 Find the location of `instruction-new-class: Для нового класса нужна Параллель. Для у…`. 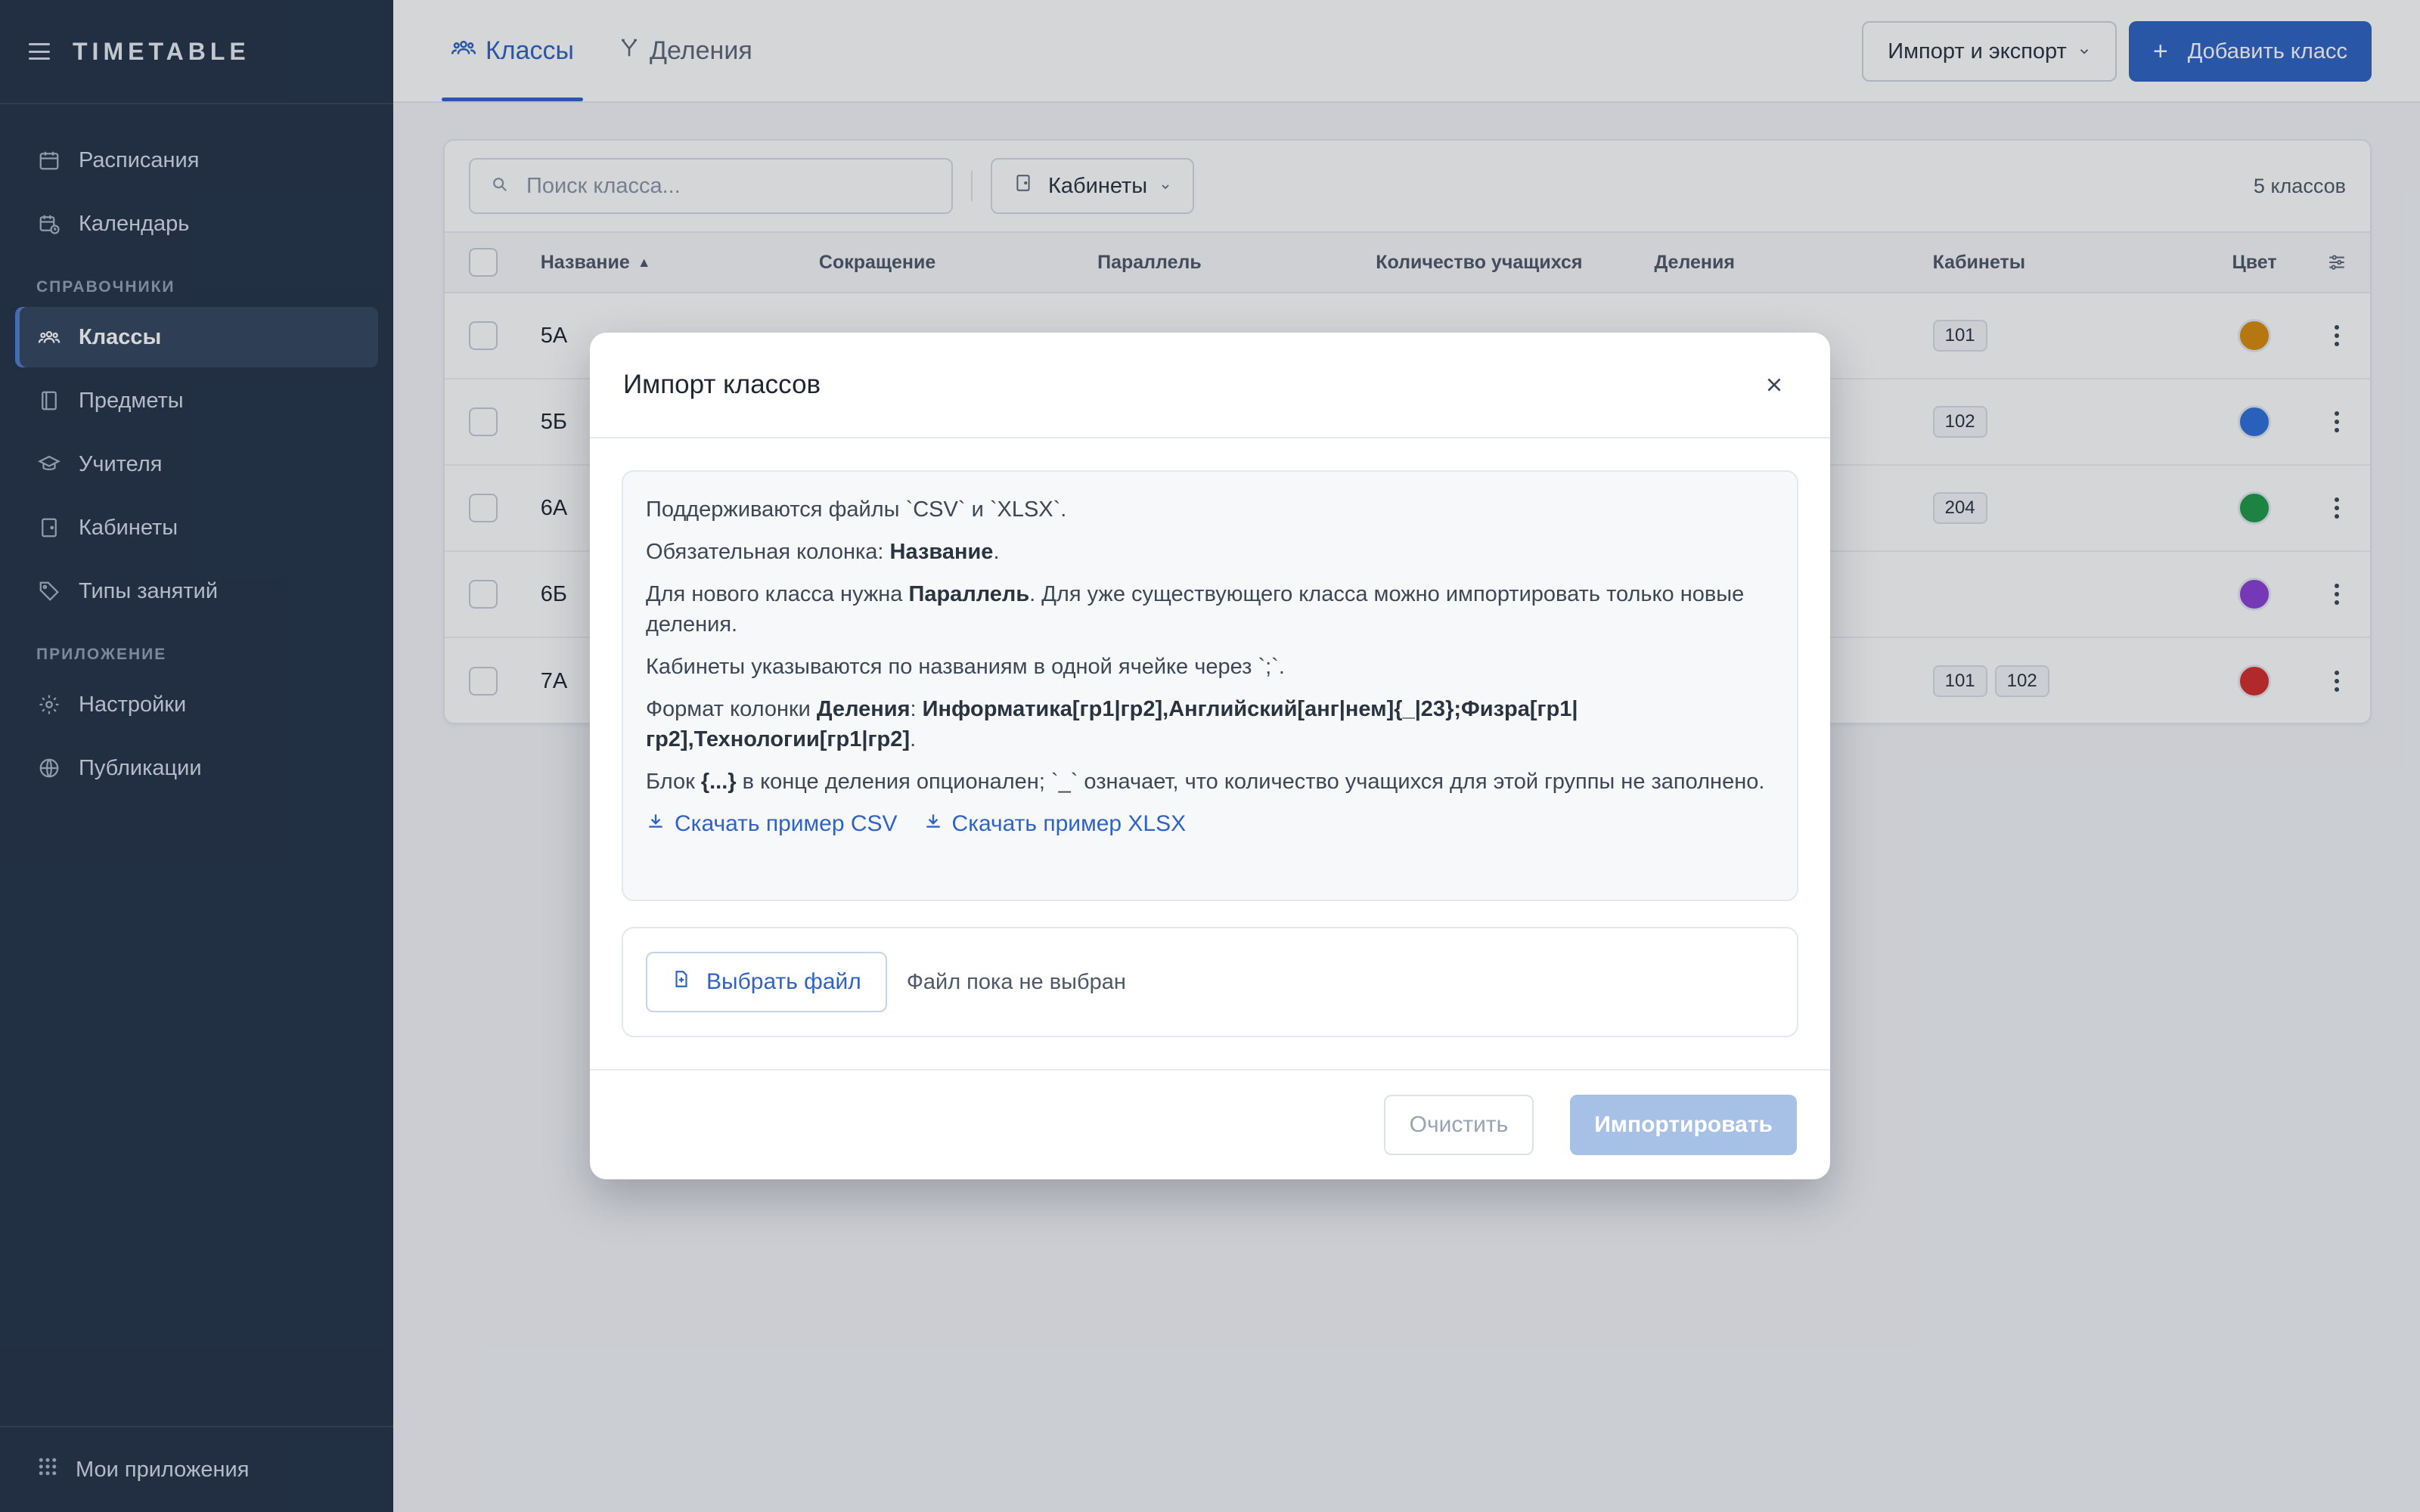

instruction-new-class: Для нового класса нужна Параллель. Для у… is located at coordinates (1195, 609).